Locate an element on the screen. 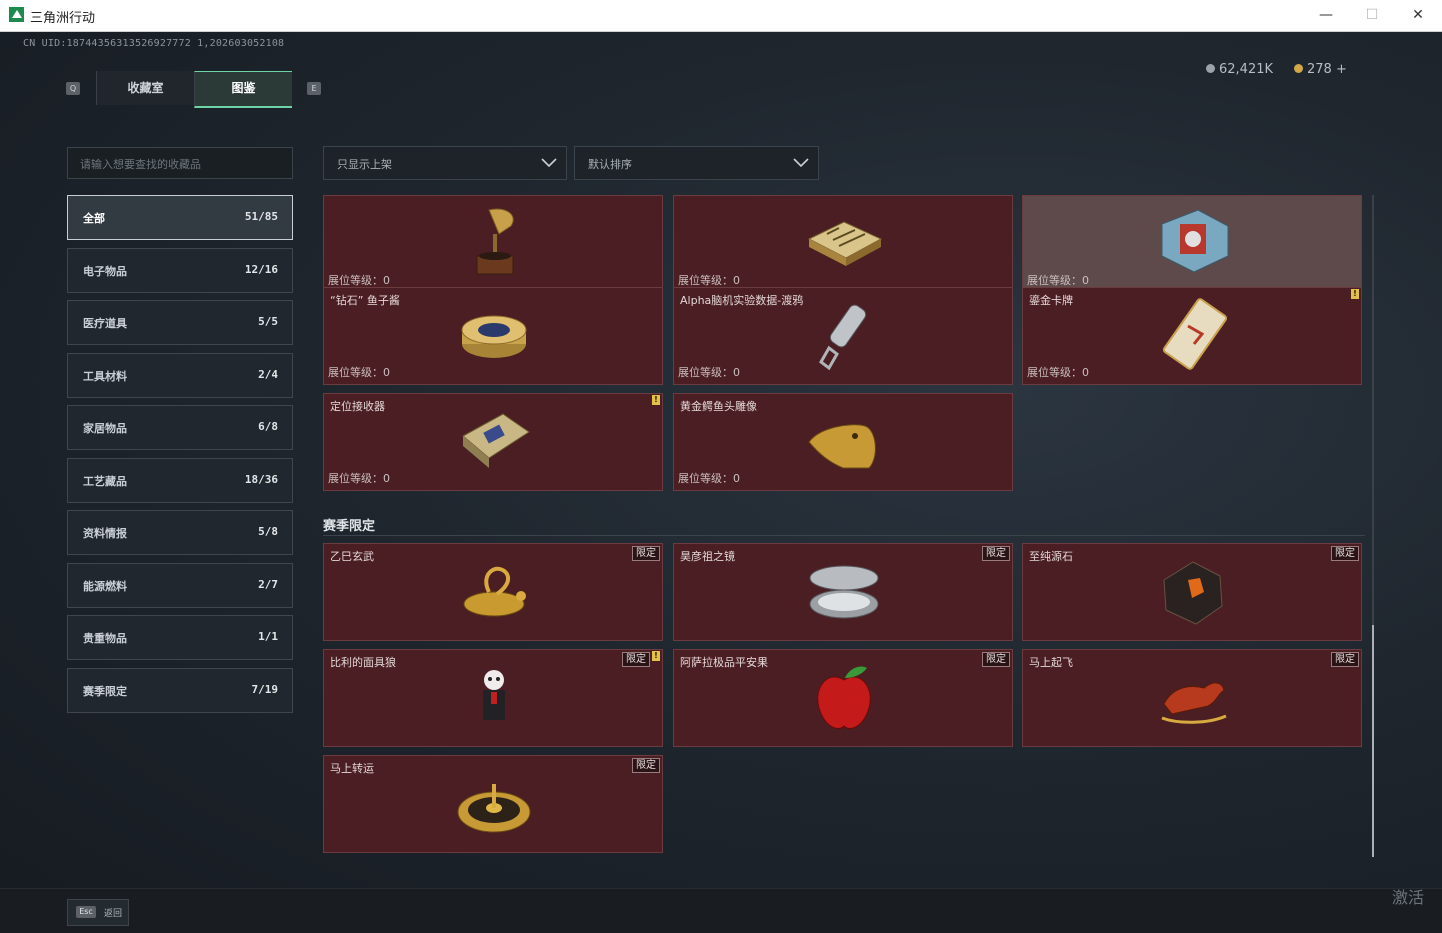  window-title: 三角洲行动 is located at coordinates (63, 18).